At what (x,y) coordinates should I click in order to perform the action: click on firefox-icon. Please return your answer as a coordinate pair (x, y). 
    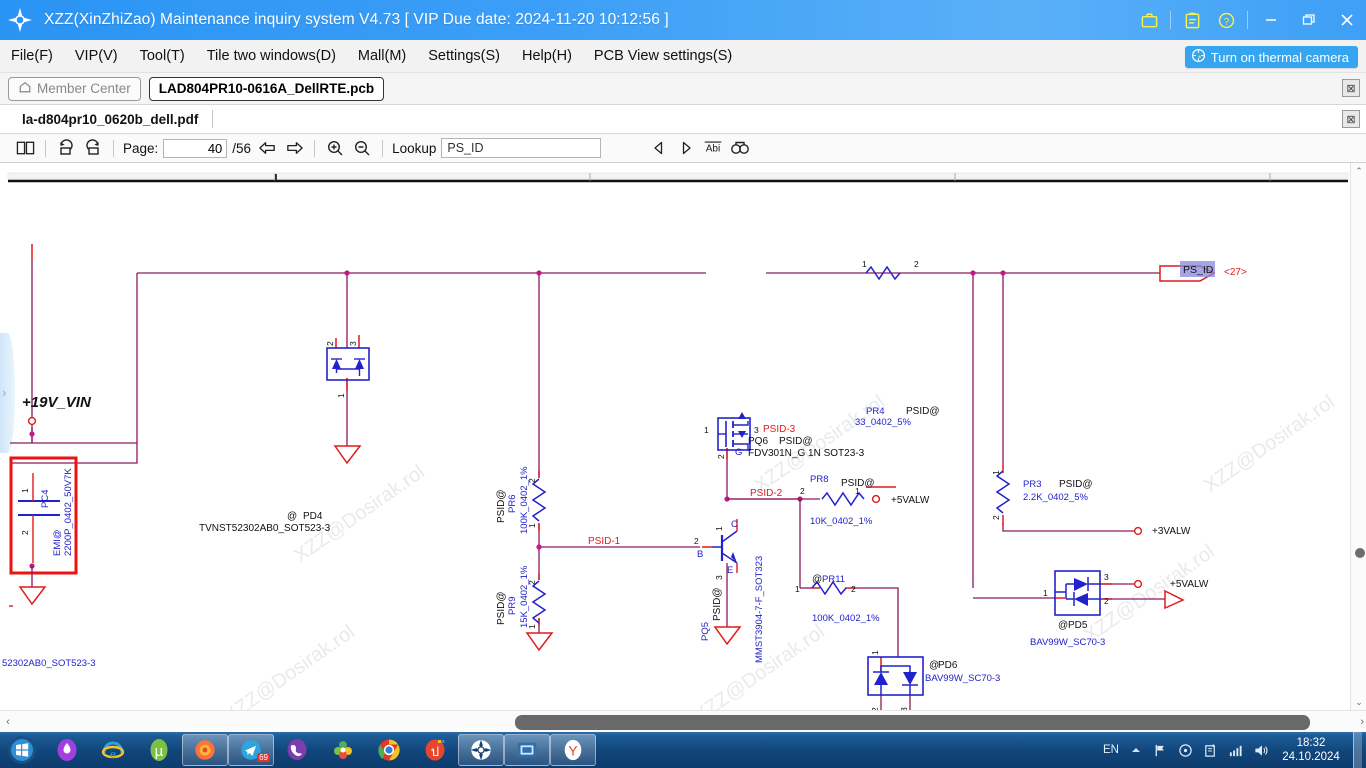
    Looking at the image, I should click on (205, 750).